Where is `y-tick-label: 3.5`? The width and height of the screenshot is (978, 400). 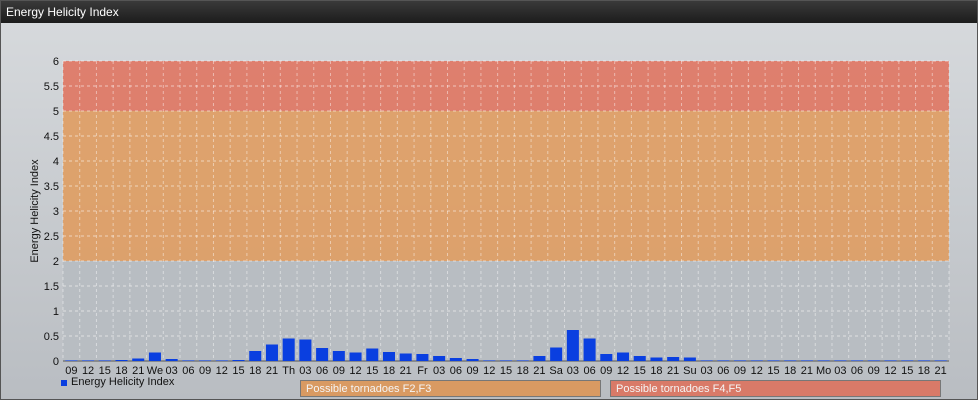 y-tick-label: 3.5 is located at coordinates (51, 187).